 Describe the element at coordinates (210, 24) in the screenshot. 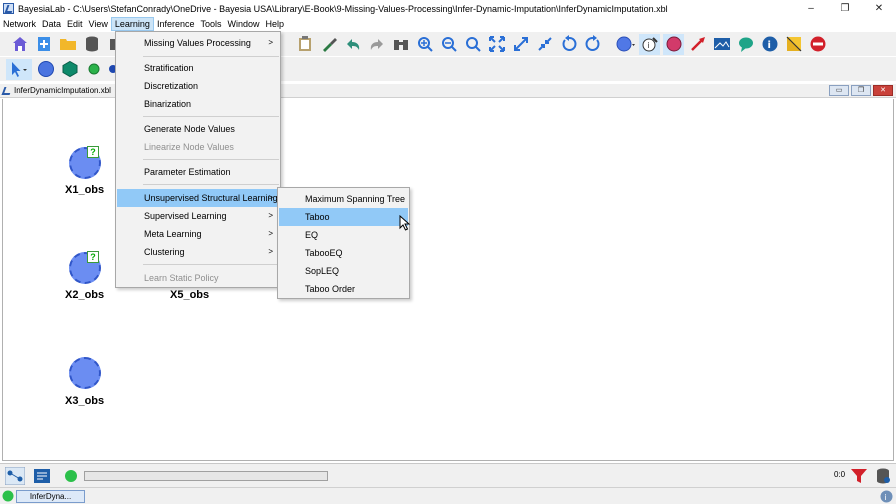

I see `menu-tools: Tools` at that location.